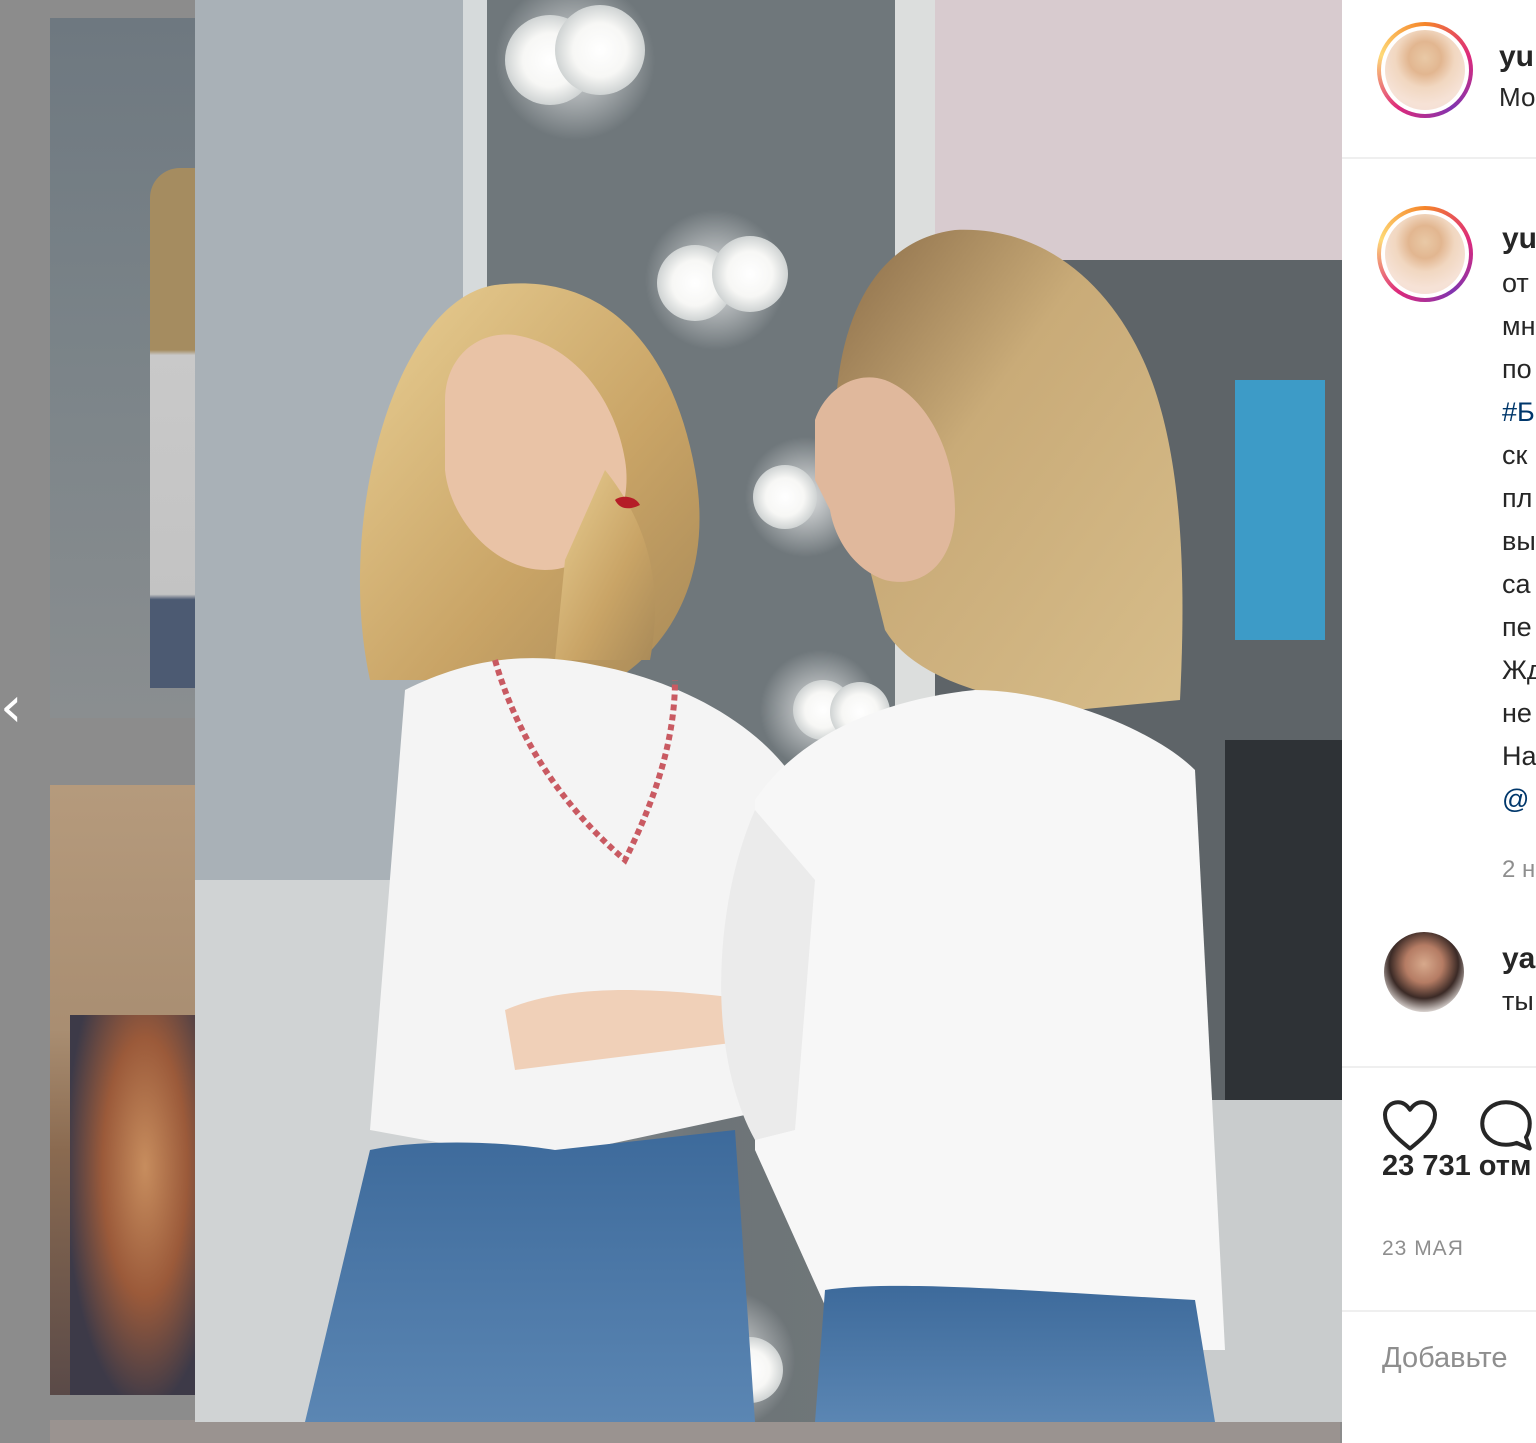 This screenshot has width=1536, height=1443. I want to click on add-comment-input: Добавьте, so click(1445, 1358).